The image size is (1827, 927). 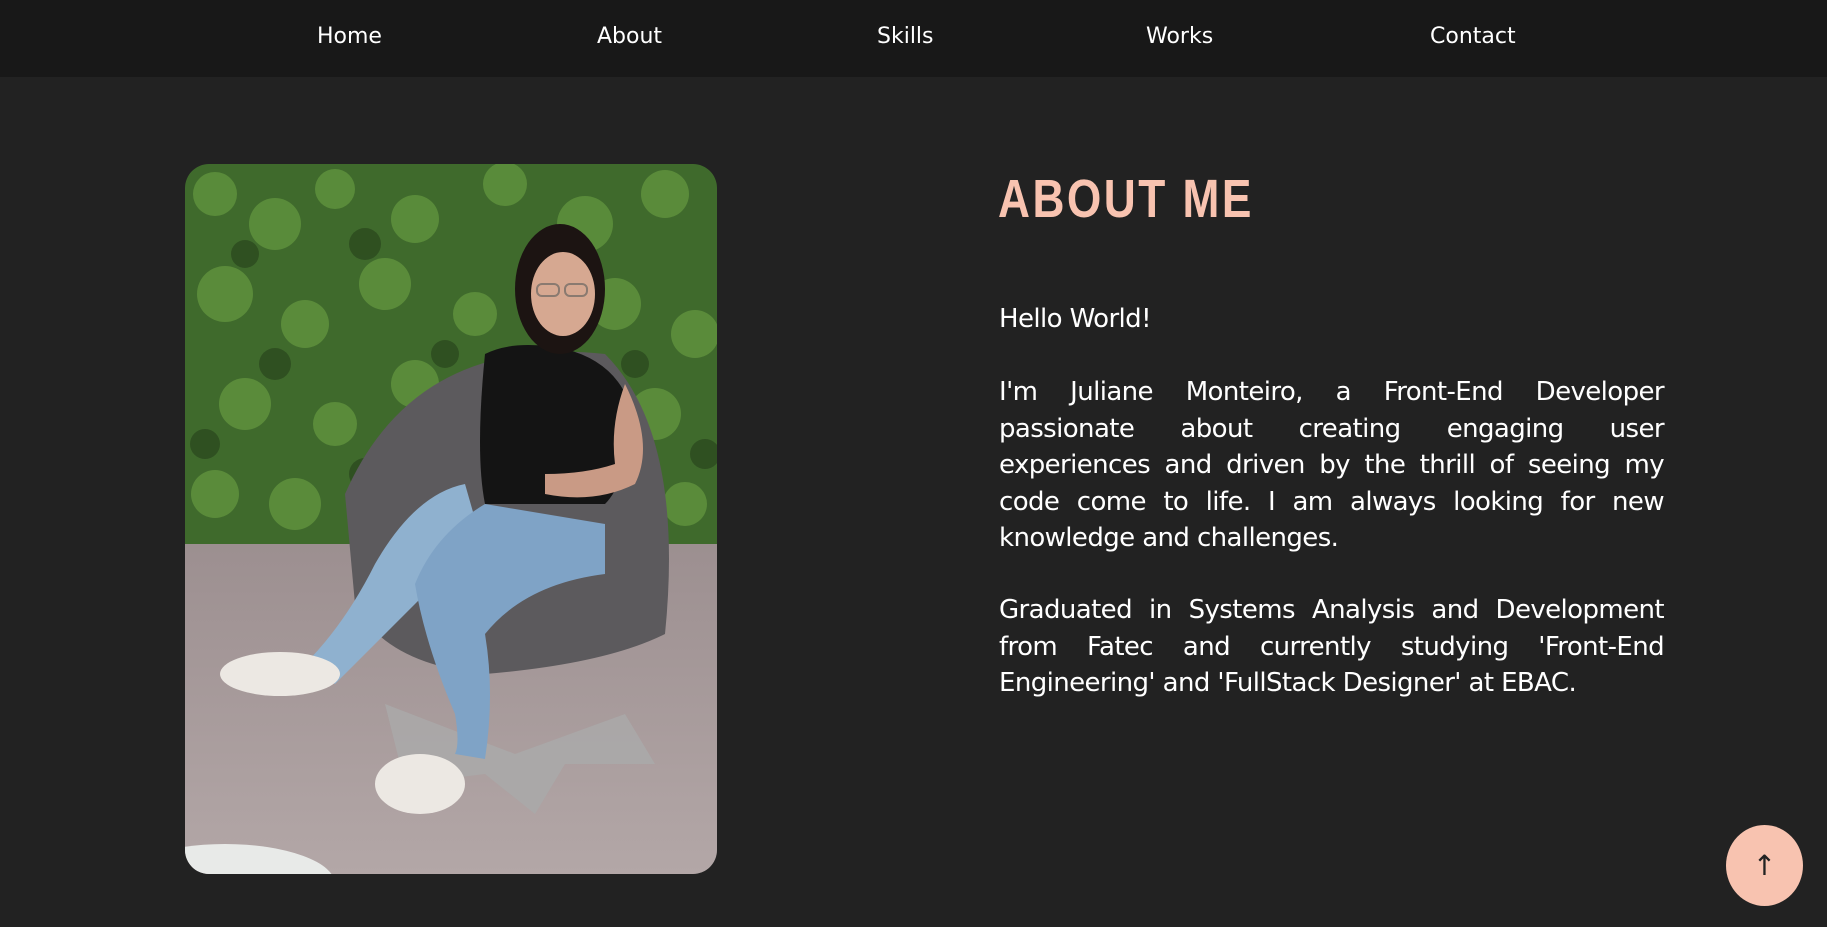 What do you see at coordinates (905, 36) in the screenshot?
I see `nav-link-skills: Skills` at bounding box center [905, 36].